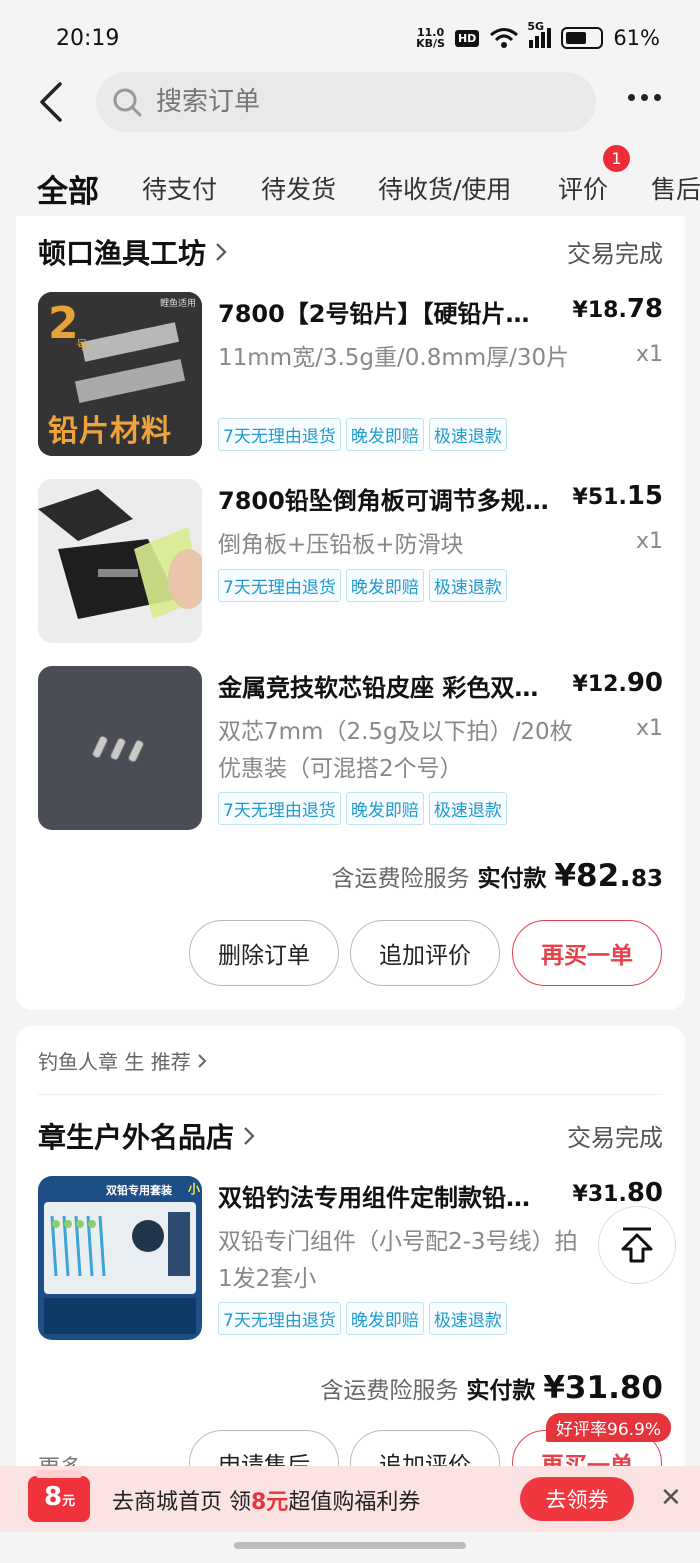  Describe the element at coordinates (341, 545) in the screenshot. I see `product-spec: 倒角板+压铅板+防滑块` at that location.